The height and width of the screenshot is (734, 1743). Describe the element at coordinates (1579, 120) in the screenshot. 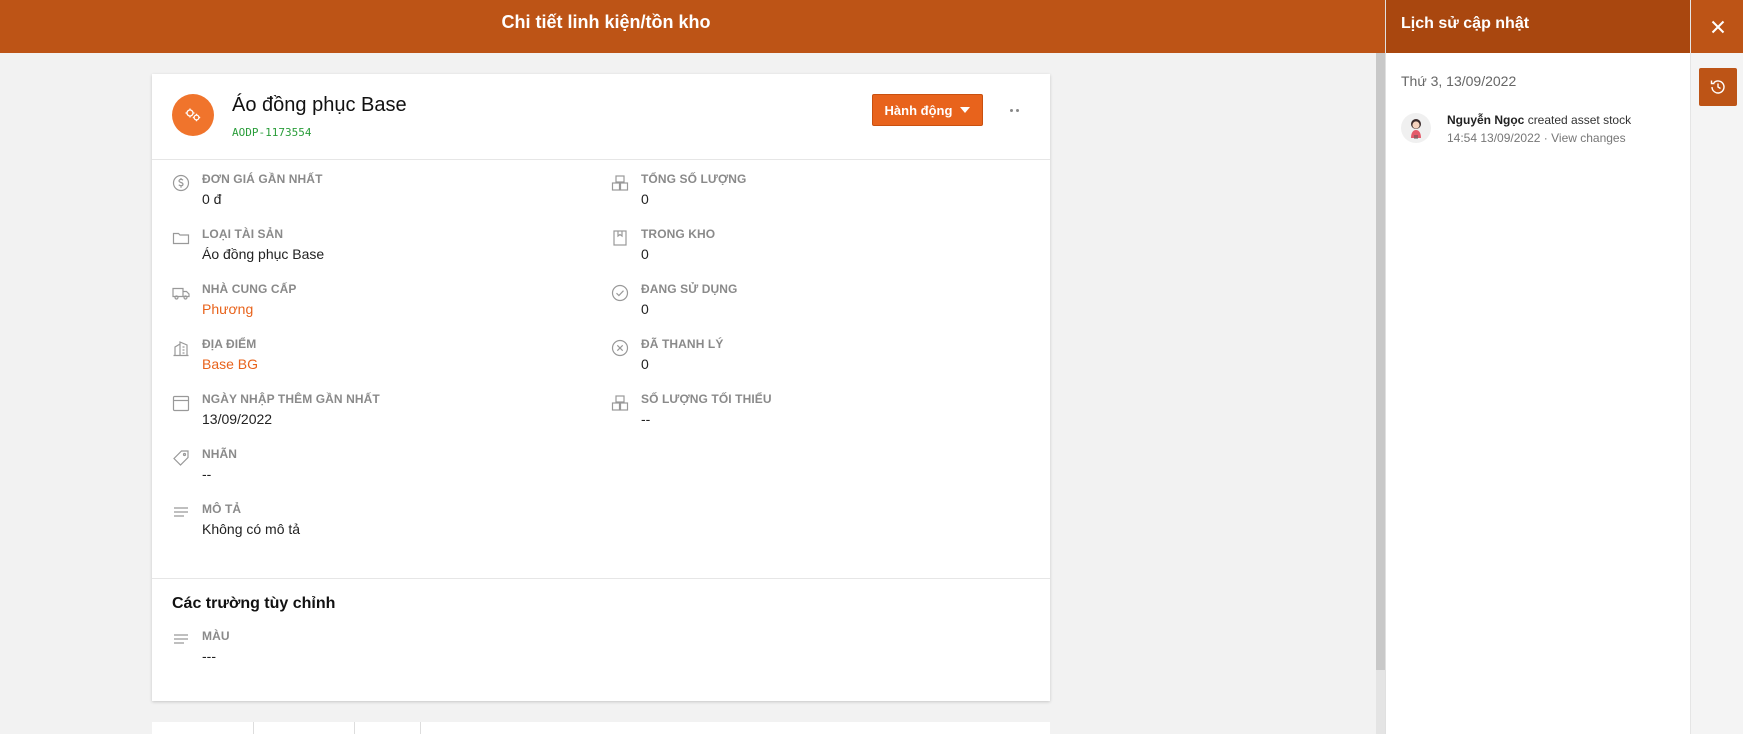

I see `history-action: created asset stock` at that location.